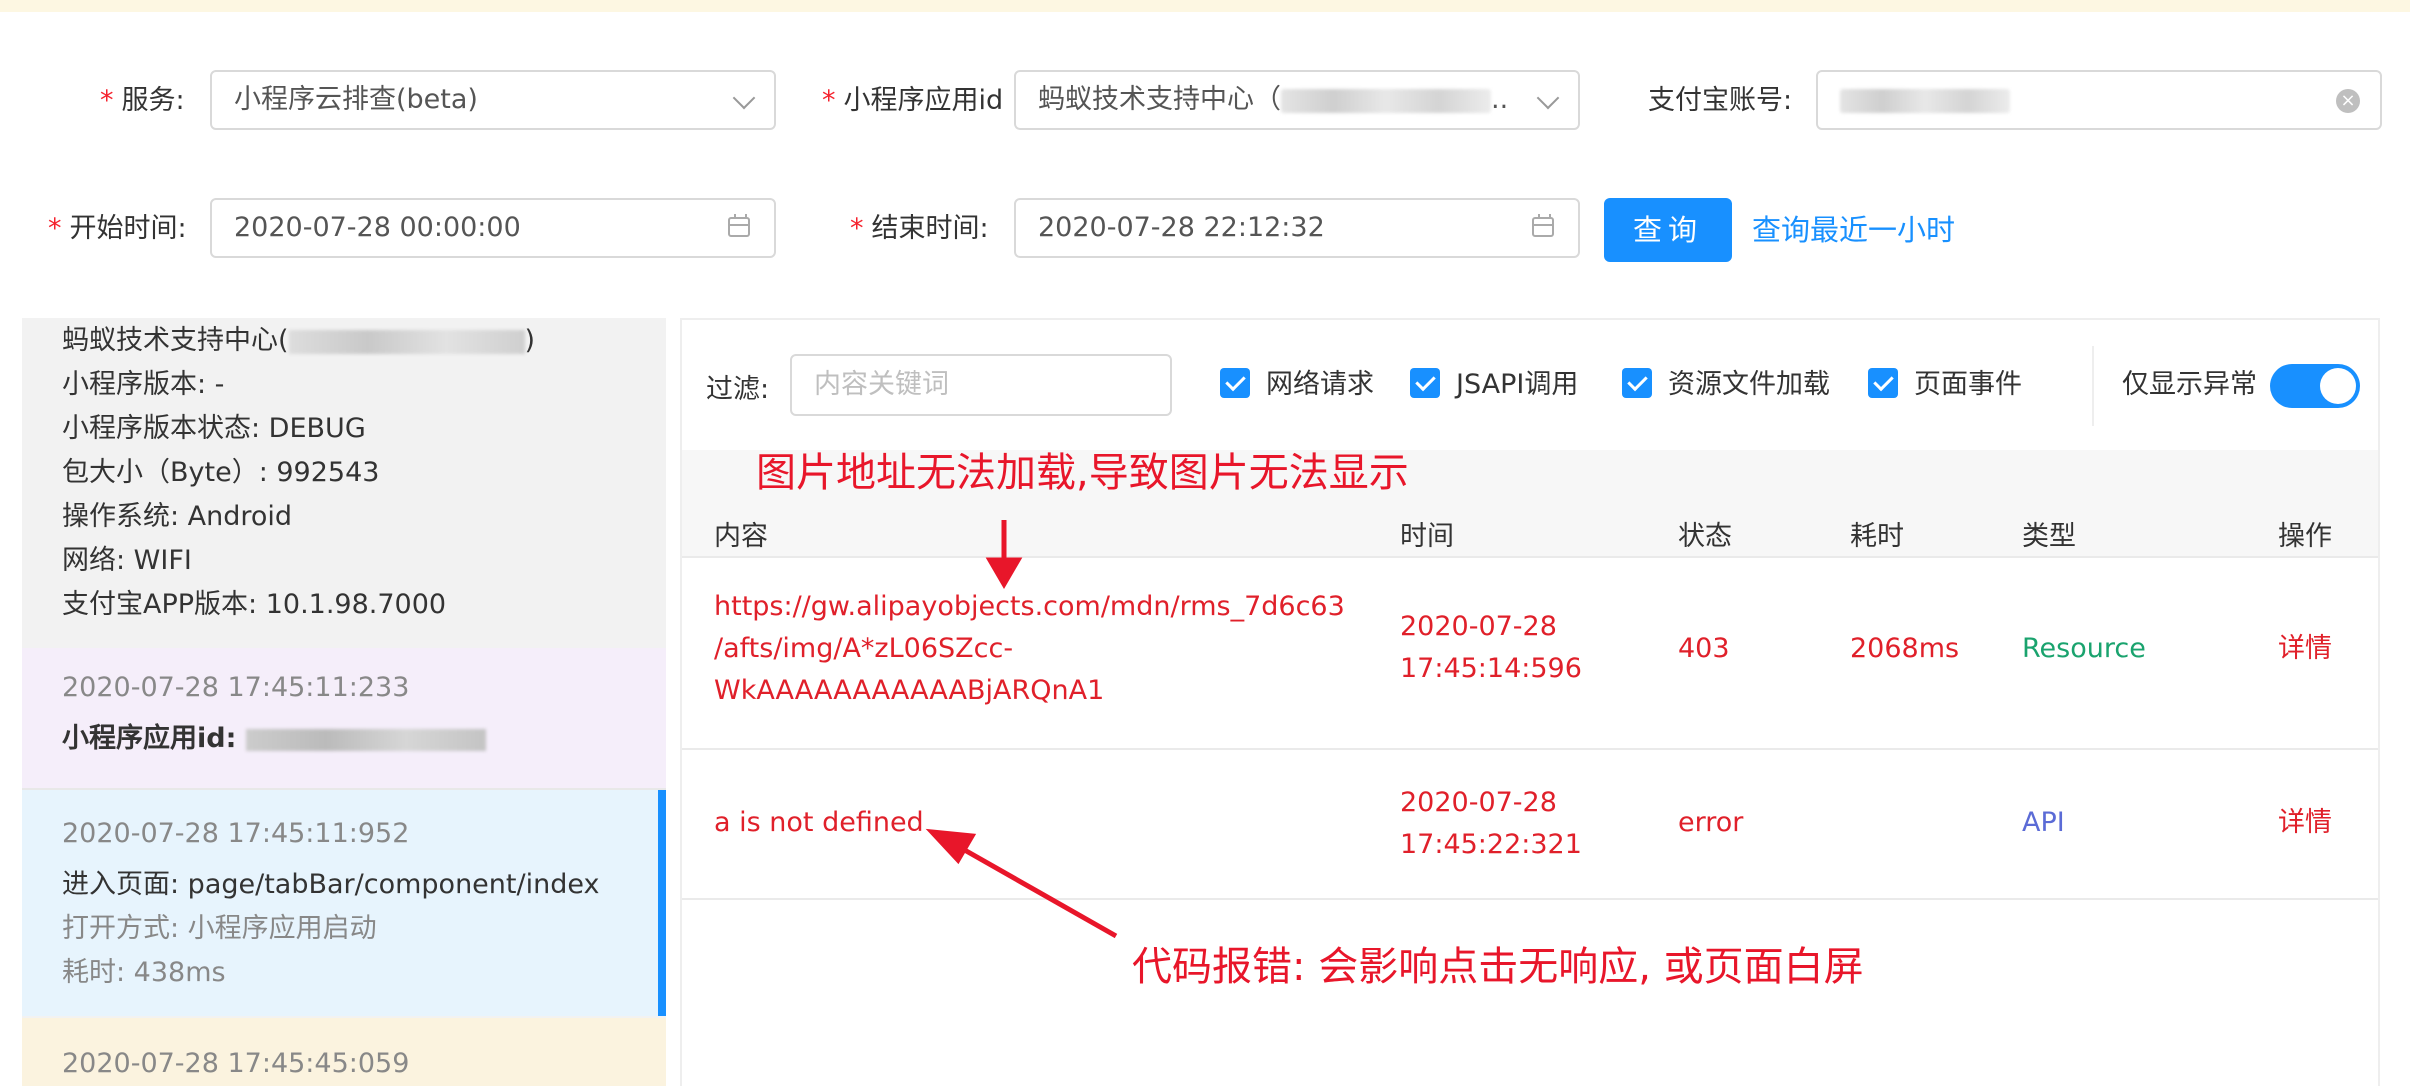  I want to click on device-network: 网络: WIFI, so click(127, 560).